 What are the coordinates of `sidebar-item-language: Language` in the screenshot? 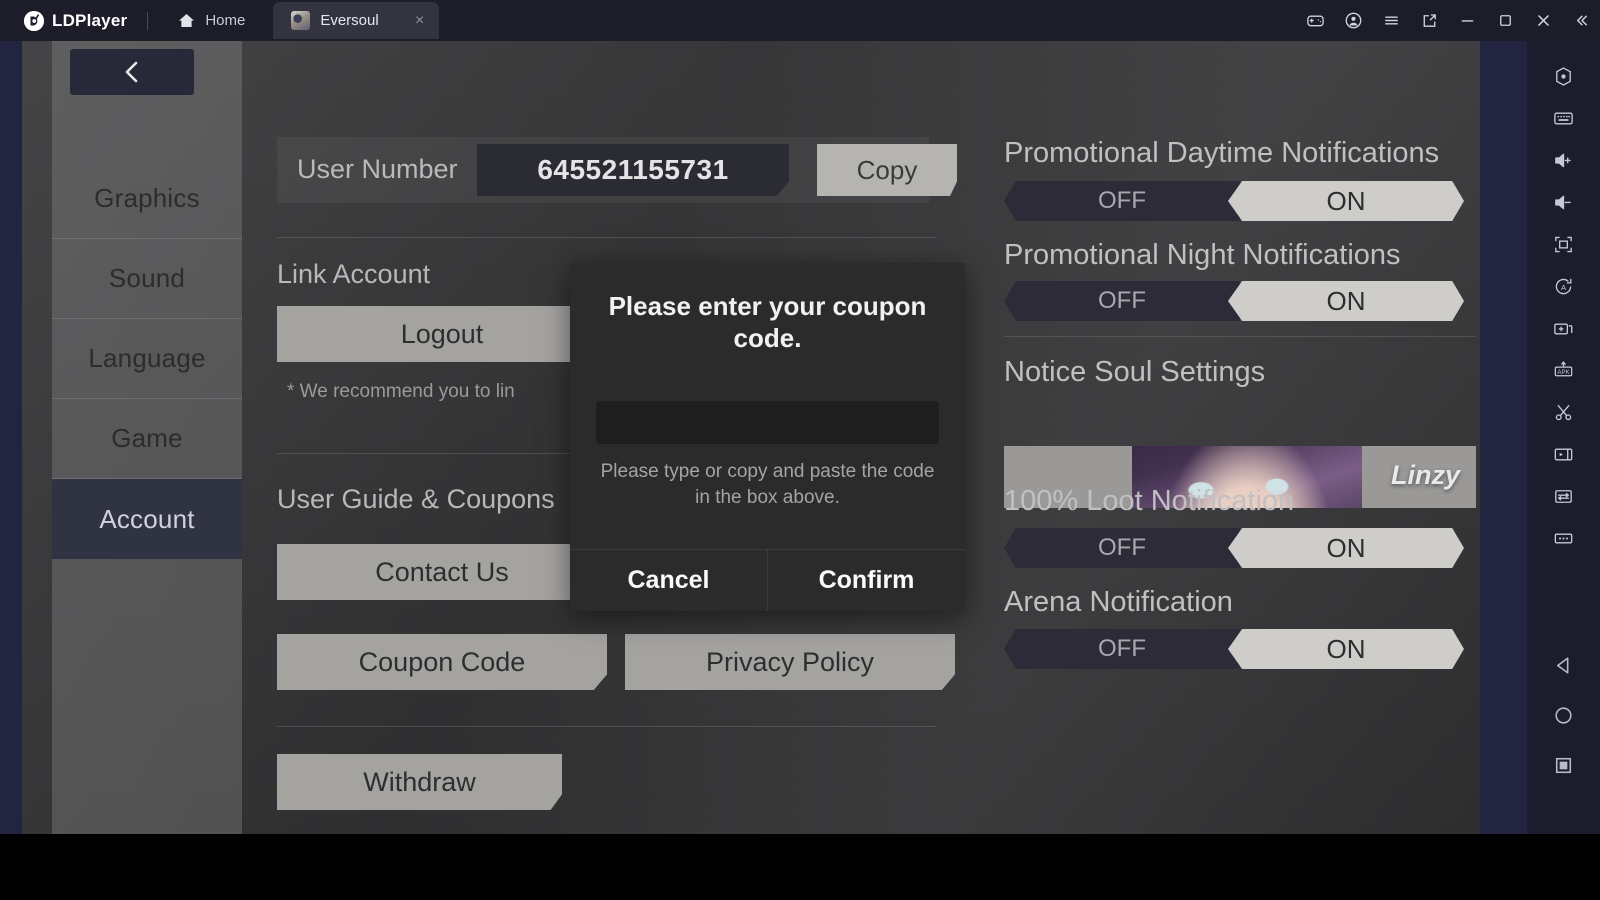 It's located at (147, 359).